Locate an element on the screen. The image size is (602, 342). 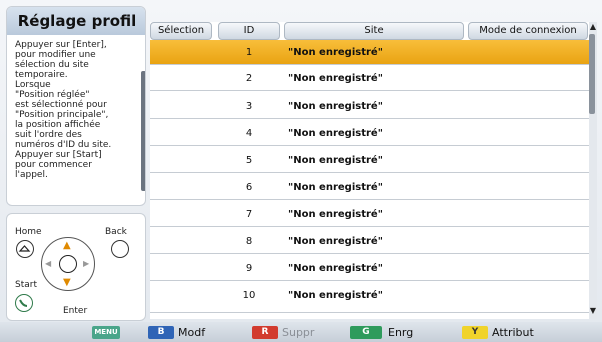
help-scrollbar is located at coordinates (143, 131).